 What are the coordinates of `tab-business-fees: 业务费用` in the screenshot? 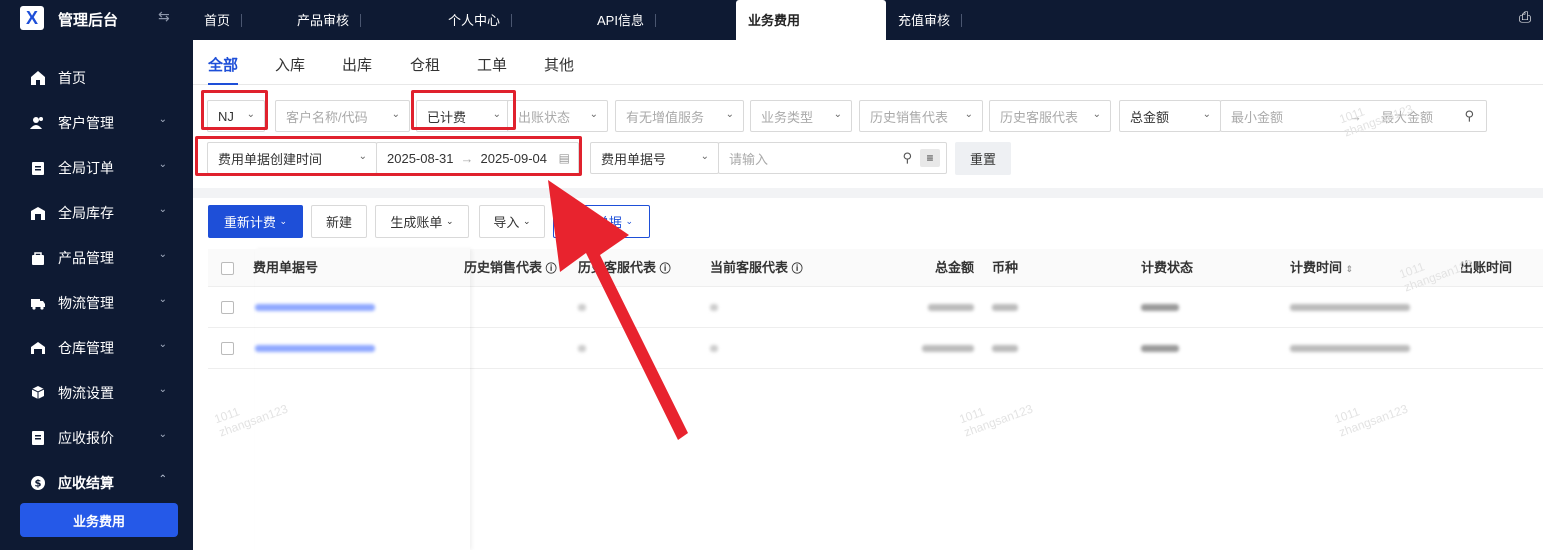 It's located at (811, 20).